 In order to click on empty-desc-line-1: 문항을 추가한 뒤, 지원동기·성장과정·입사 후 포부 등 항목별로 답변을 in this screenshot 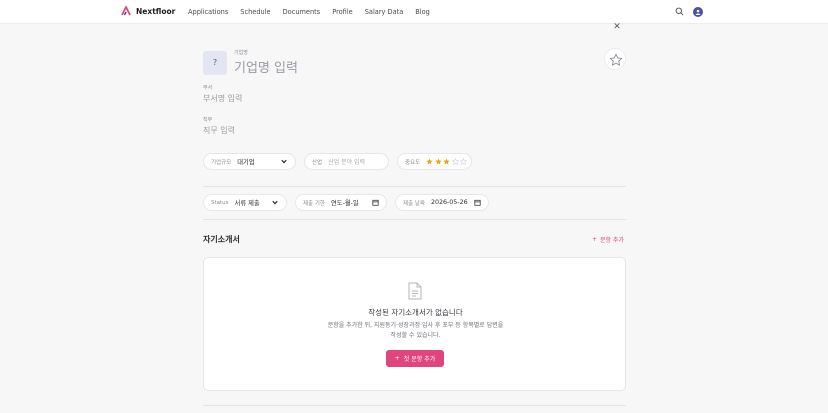, I will do `click(415, 325)`.